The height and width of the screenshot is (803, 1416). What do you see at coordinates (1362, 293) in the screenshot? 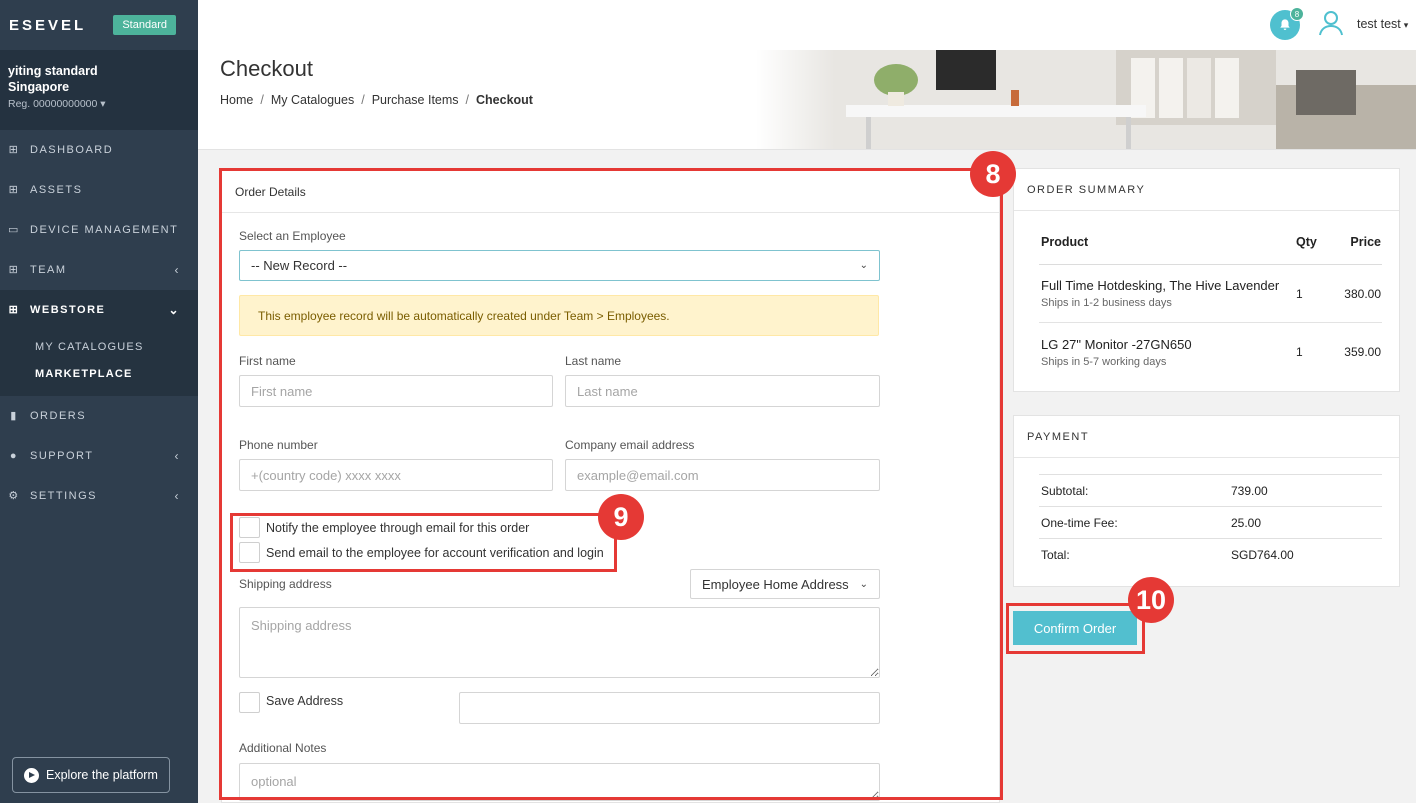
I see `price-cell: 380.00` at bounding box center [1362, 293].